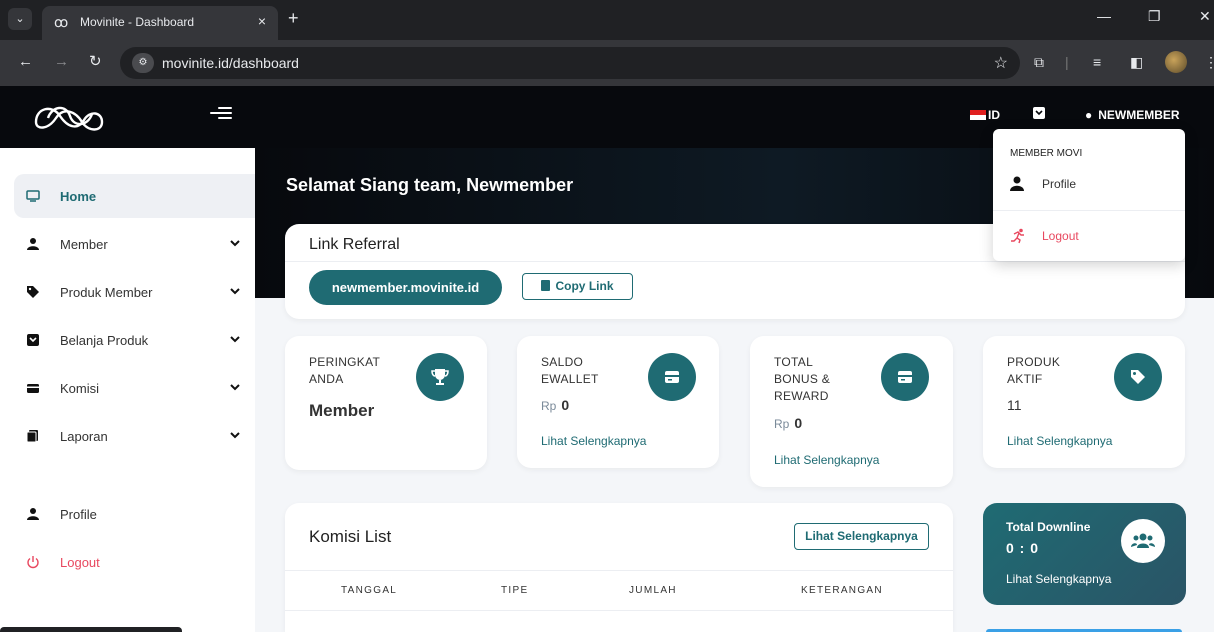  What do you see at coordinates (134, 244) in the screenshot?
I see `sidebar-item-member: Member` at bounding box center [134, 244].